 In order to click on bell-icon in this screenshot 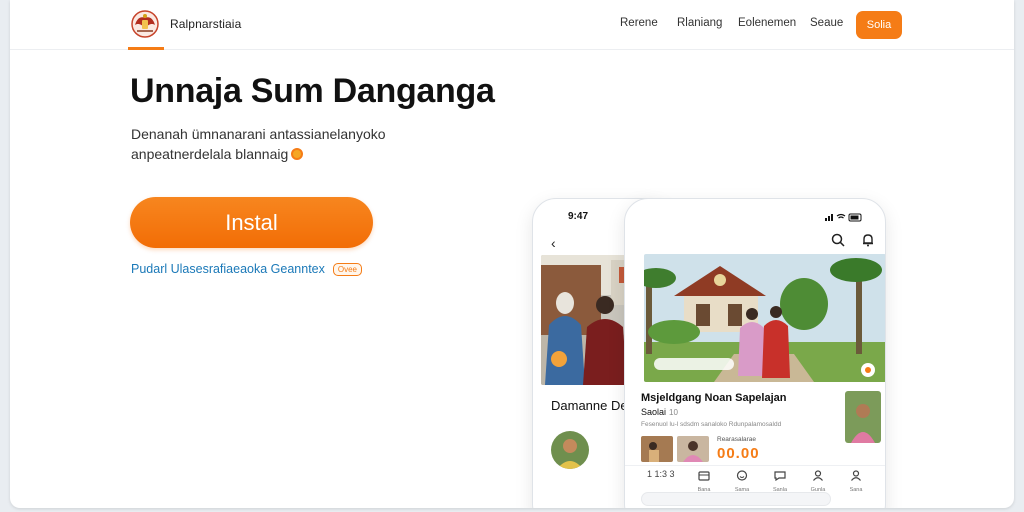, I will do `click(868, 240)`.